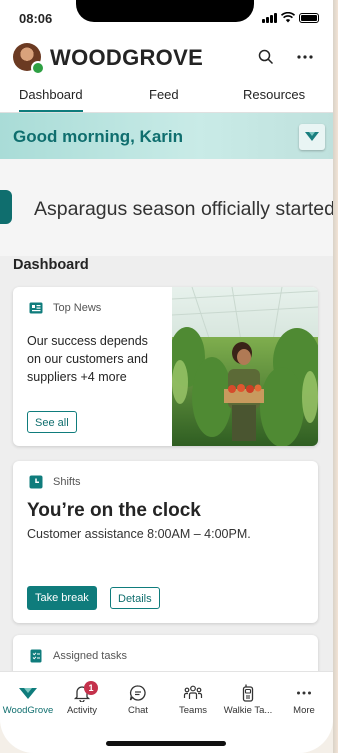 Image resolution: width=338 pixels, height=753 pixels. Describe the element at coordinates (127, 57) in the screenshot. I see `brand-title: WOODGROVE` at that location.